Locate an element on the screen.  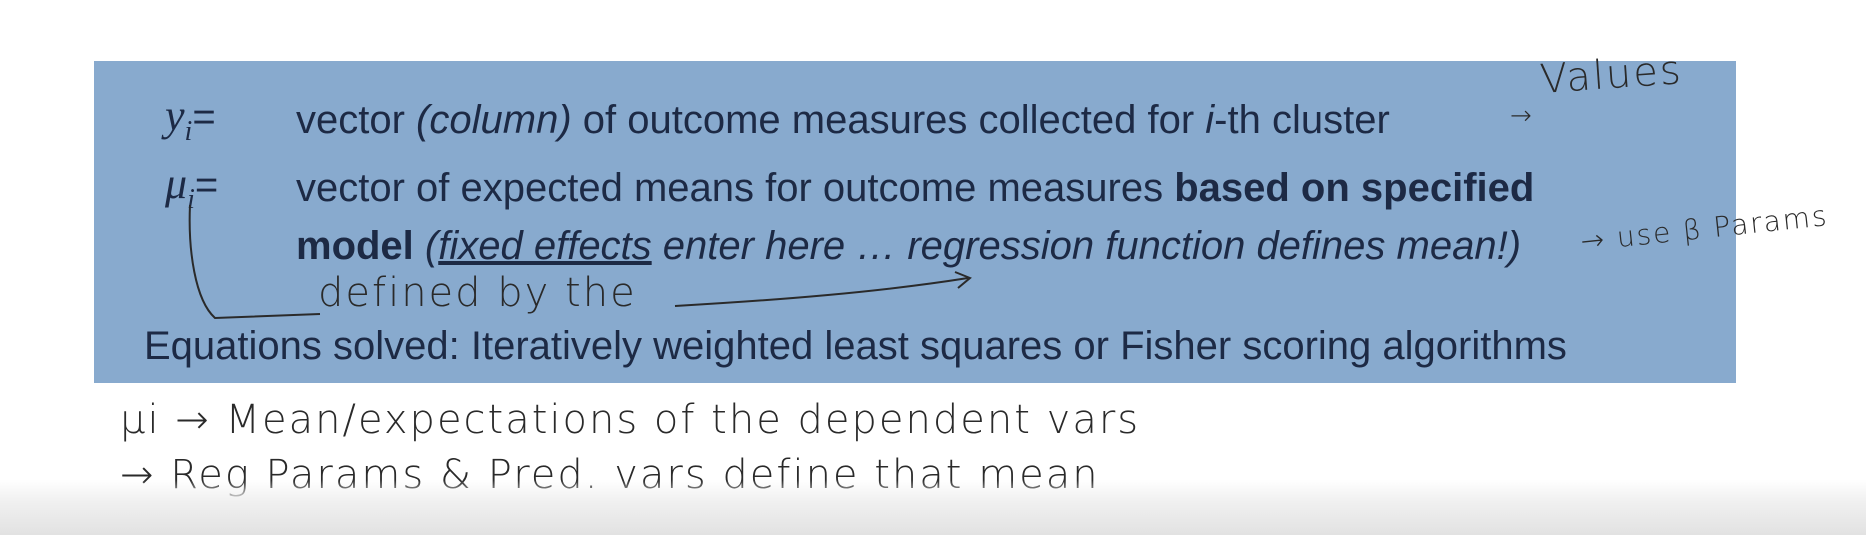
arrow-to-values: → is located at coordinates (1522, 116).